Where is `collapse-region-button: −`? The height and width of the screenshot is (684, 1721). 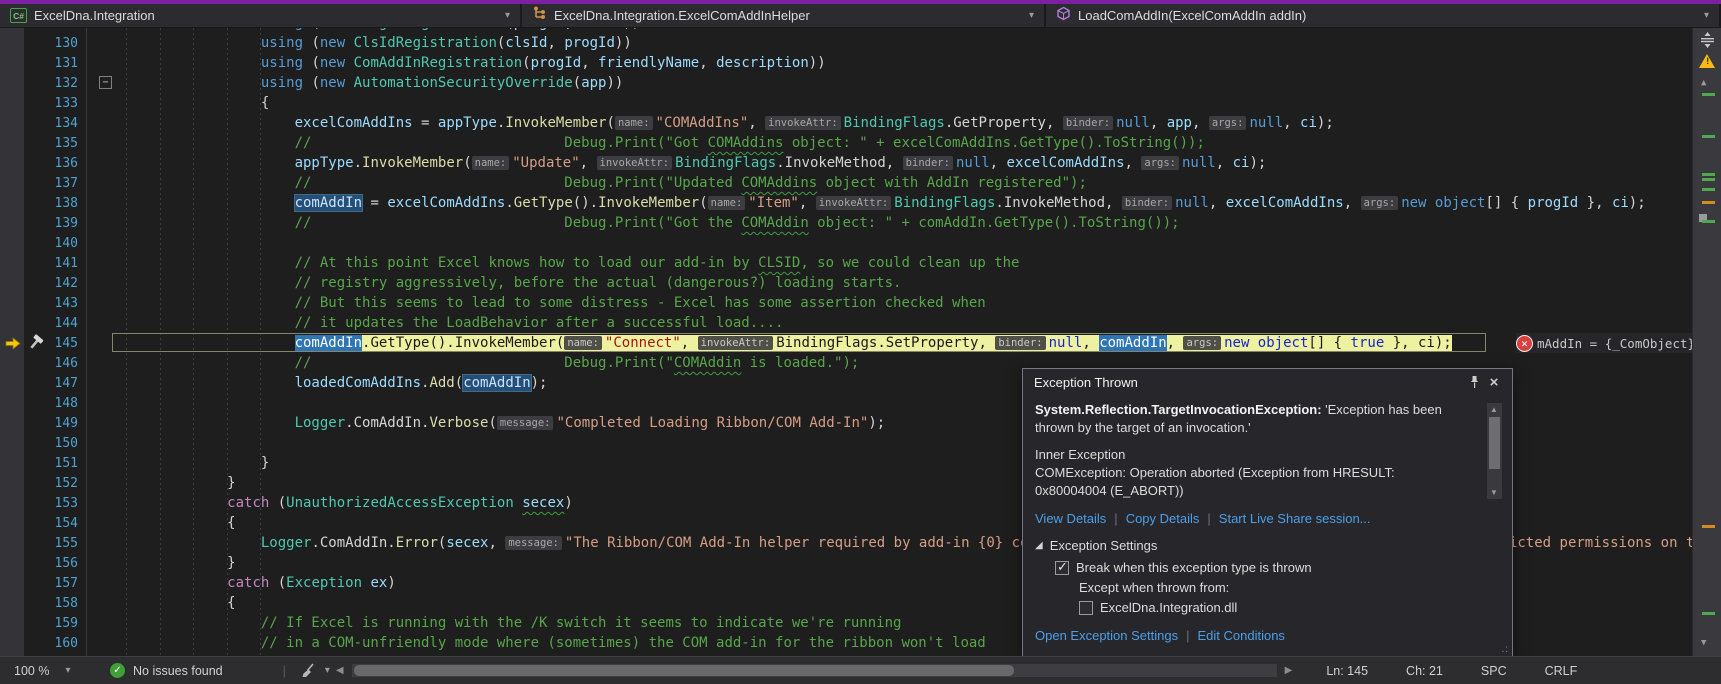 collapse-region-button: − is located at coordinates (105, 82).